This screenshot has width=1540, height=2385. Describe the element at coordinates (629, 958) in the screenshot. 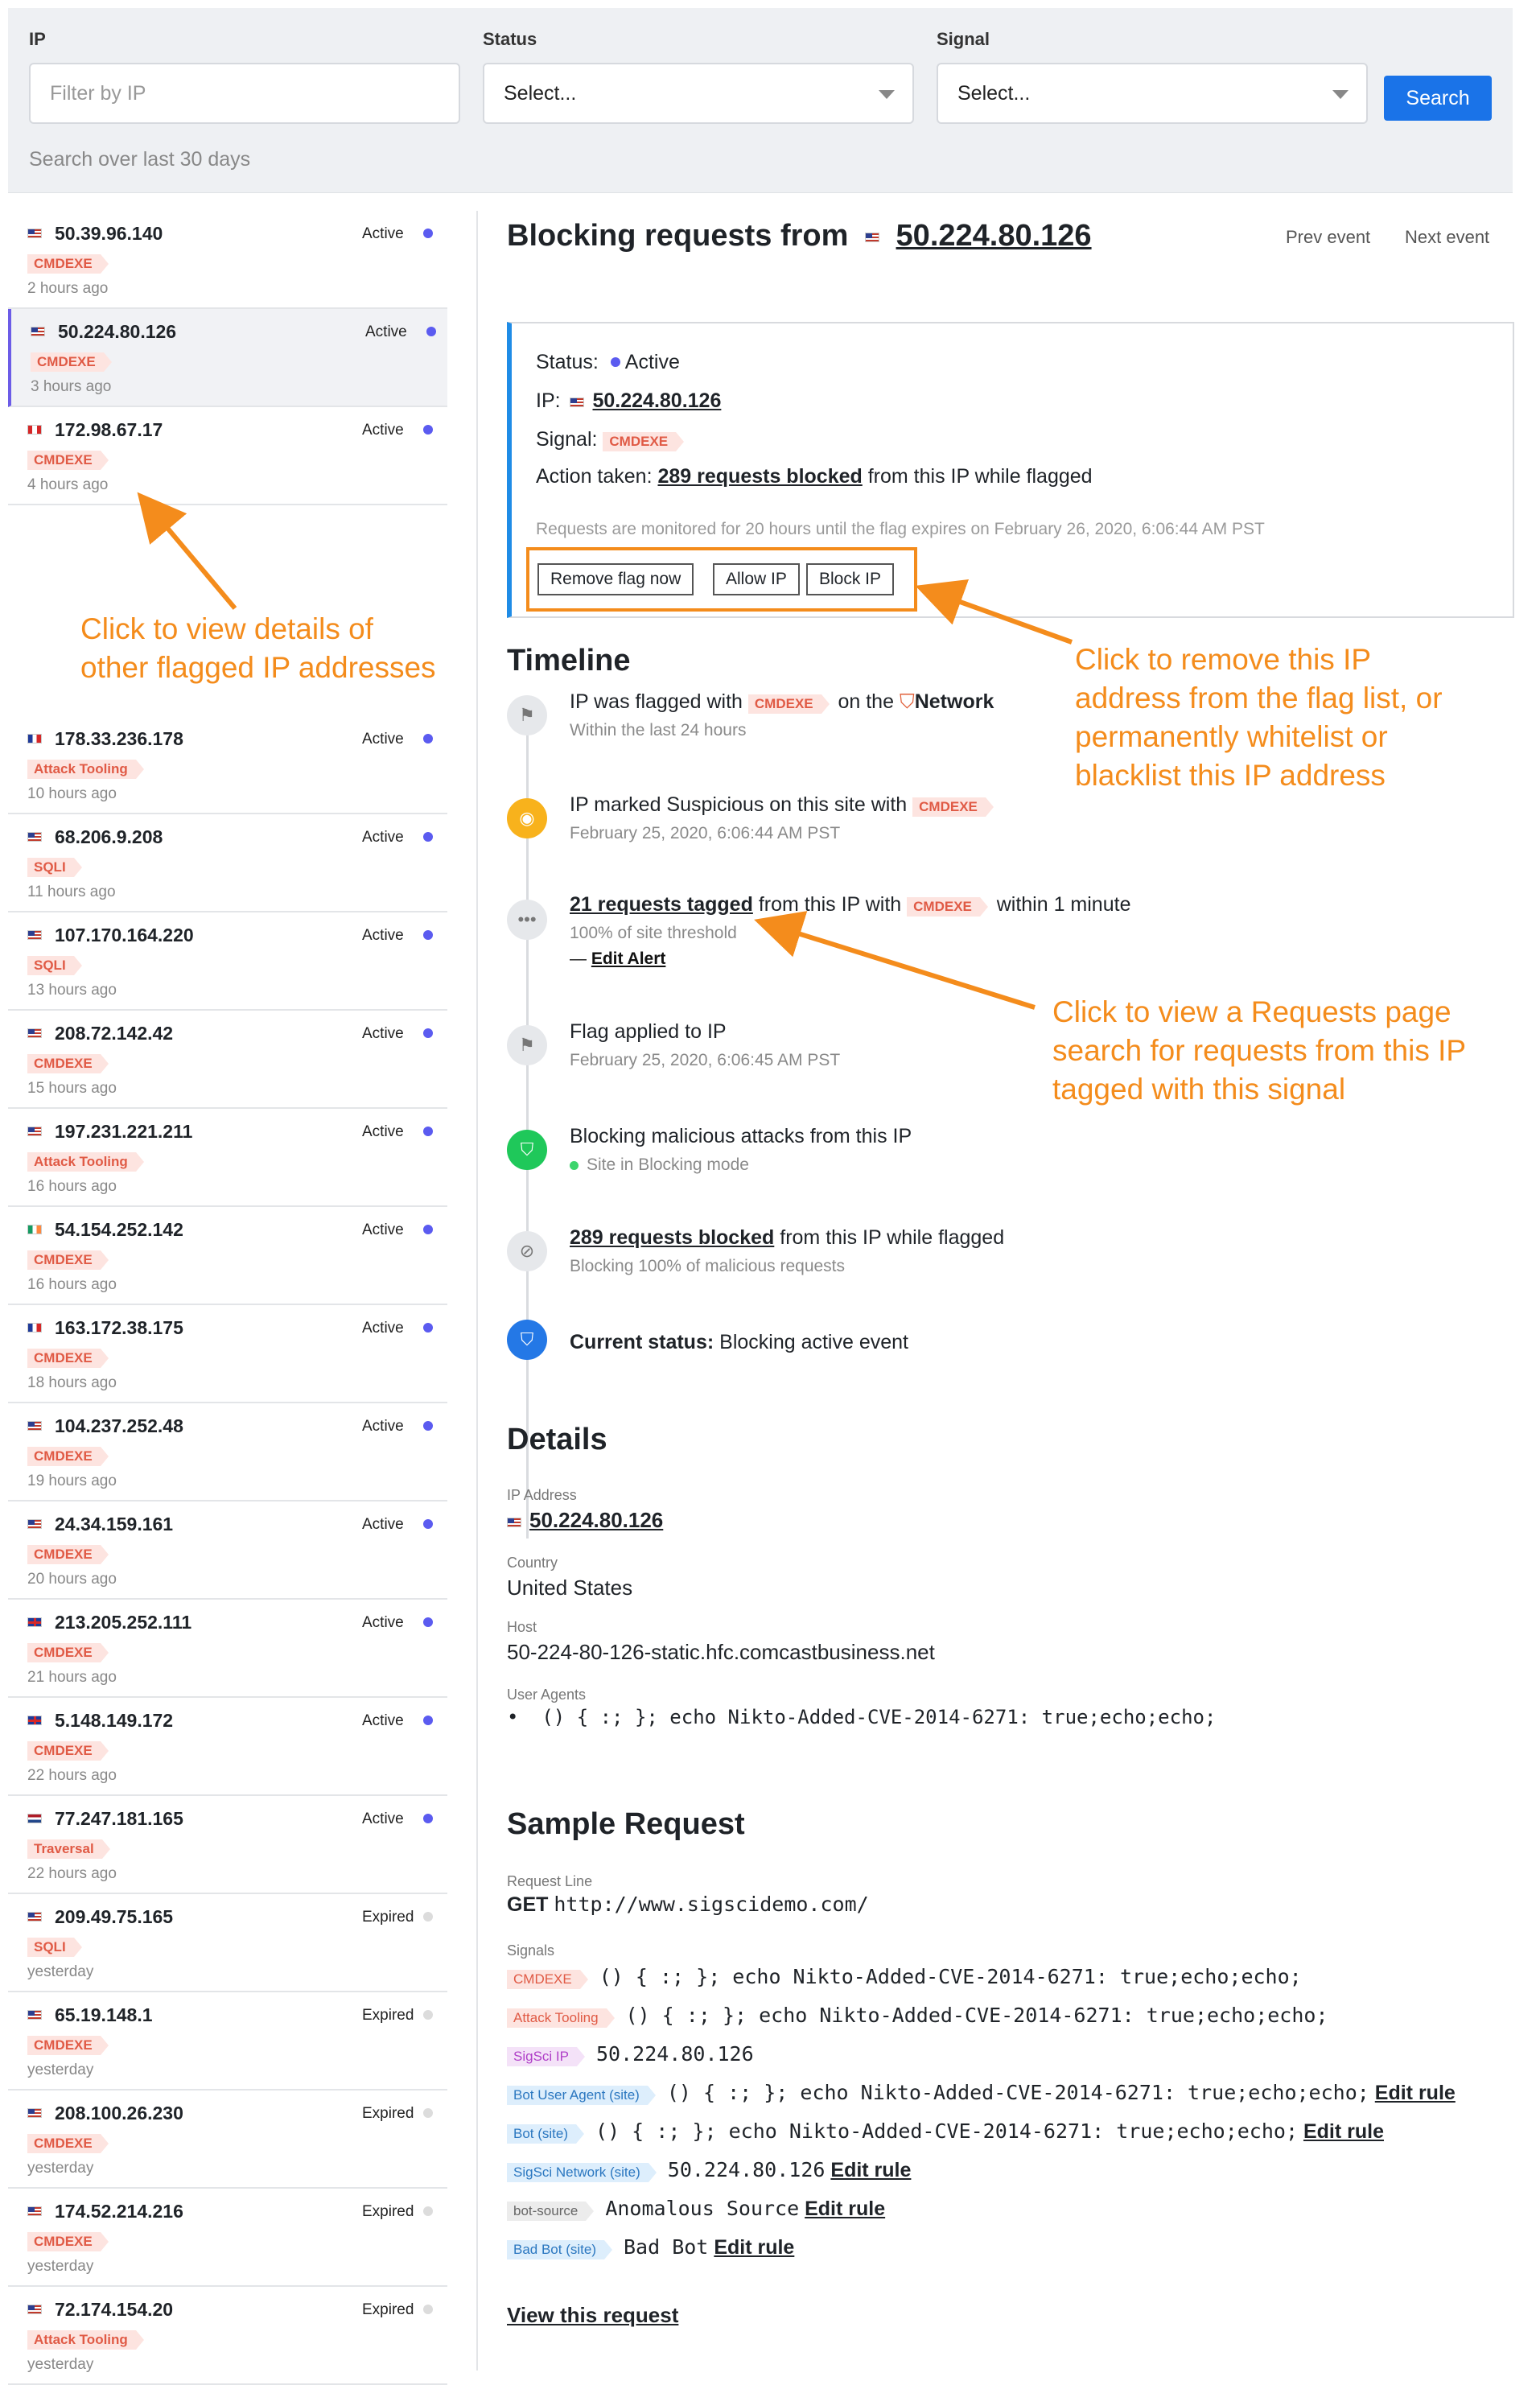

I see `edit-alert-link: Edit Alert` at that location.